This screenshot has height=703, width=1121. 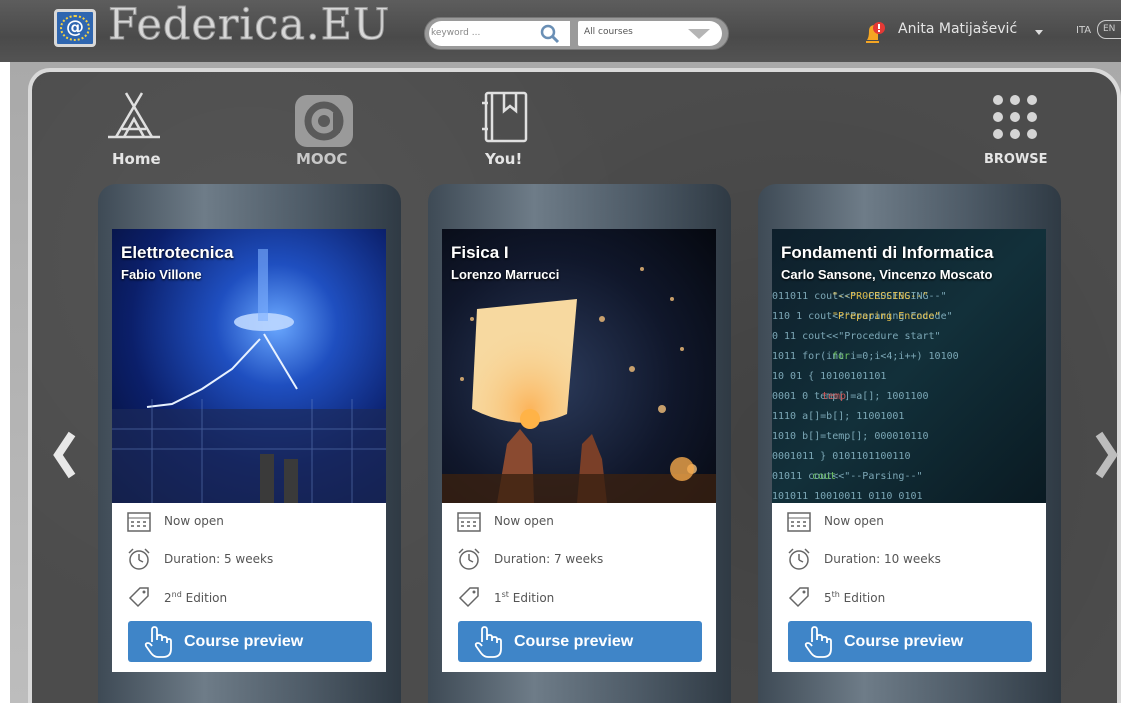 I want to click on logo-icon: @, so click(x=75, y=28).